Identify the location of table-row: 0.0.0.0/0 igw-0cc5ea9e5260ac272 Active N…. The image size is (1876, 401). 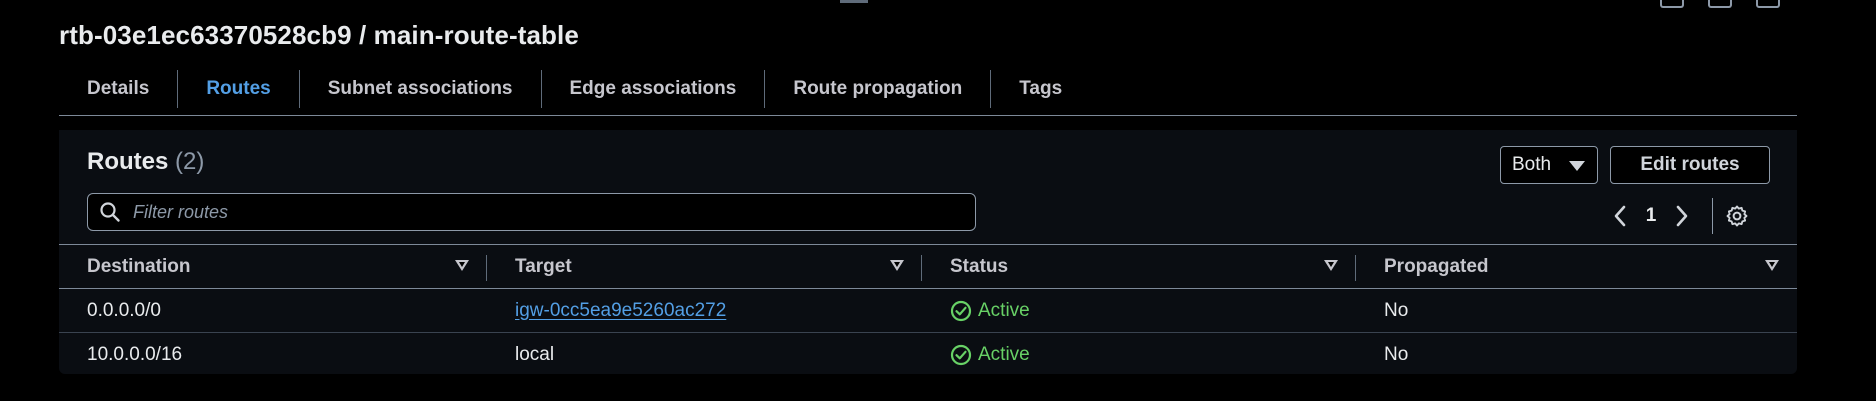
(928, 311).